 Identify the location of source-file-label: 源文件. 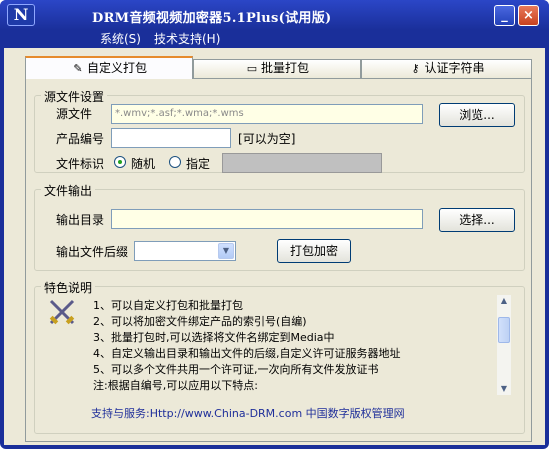
(74, 114).